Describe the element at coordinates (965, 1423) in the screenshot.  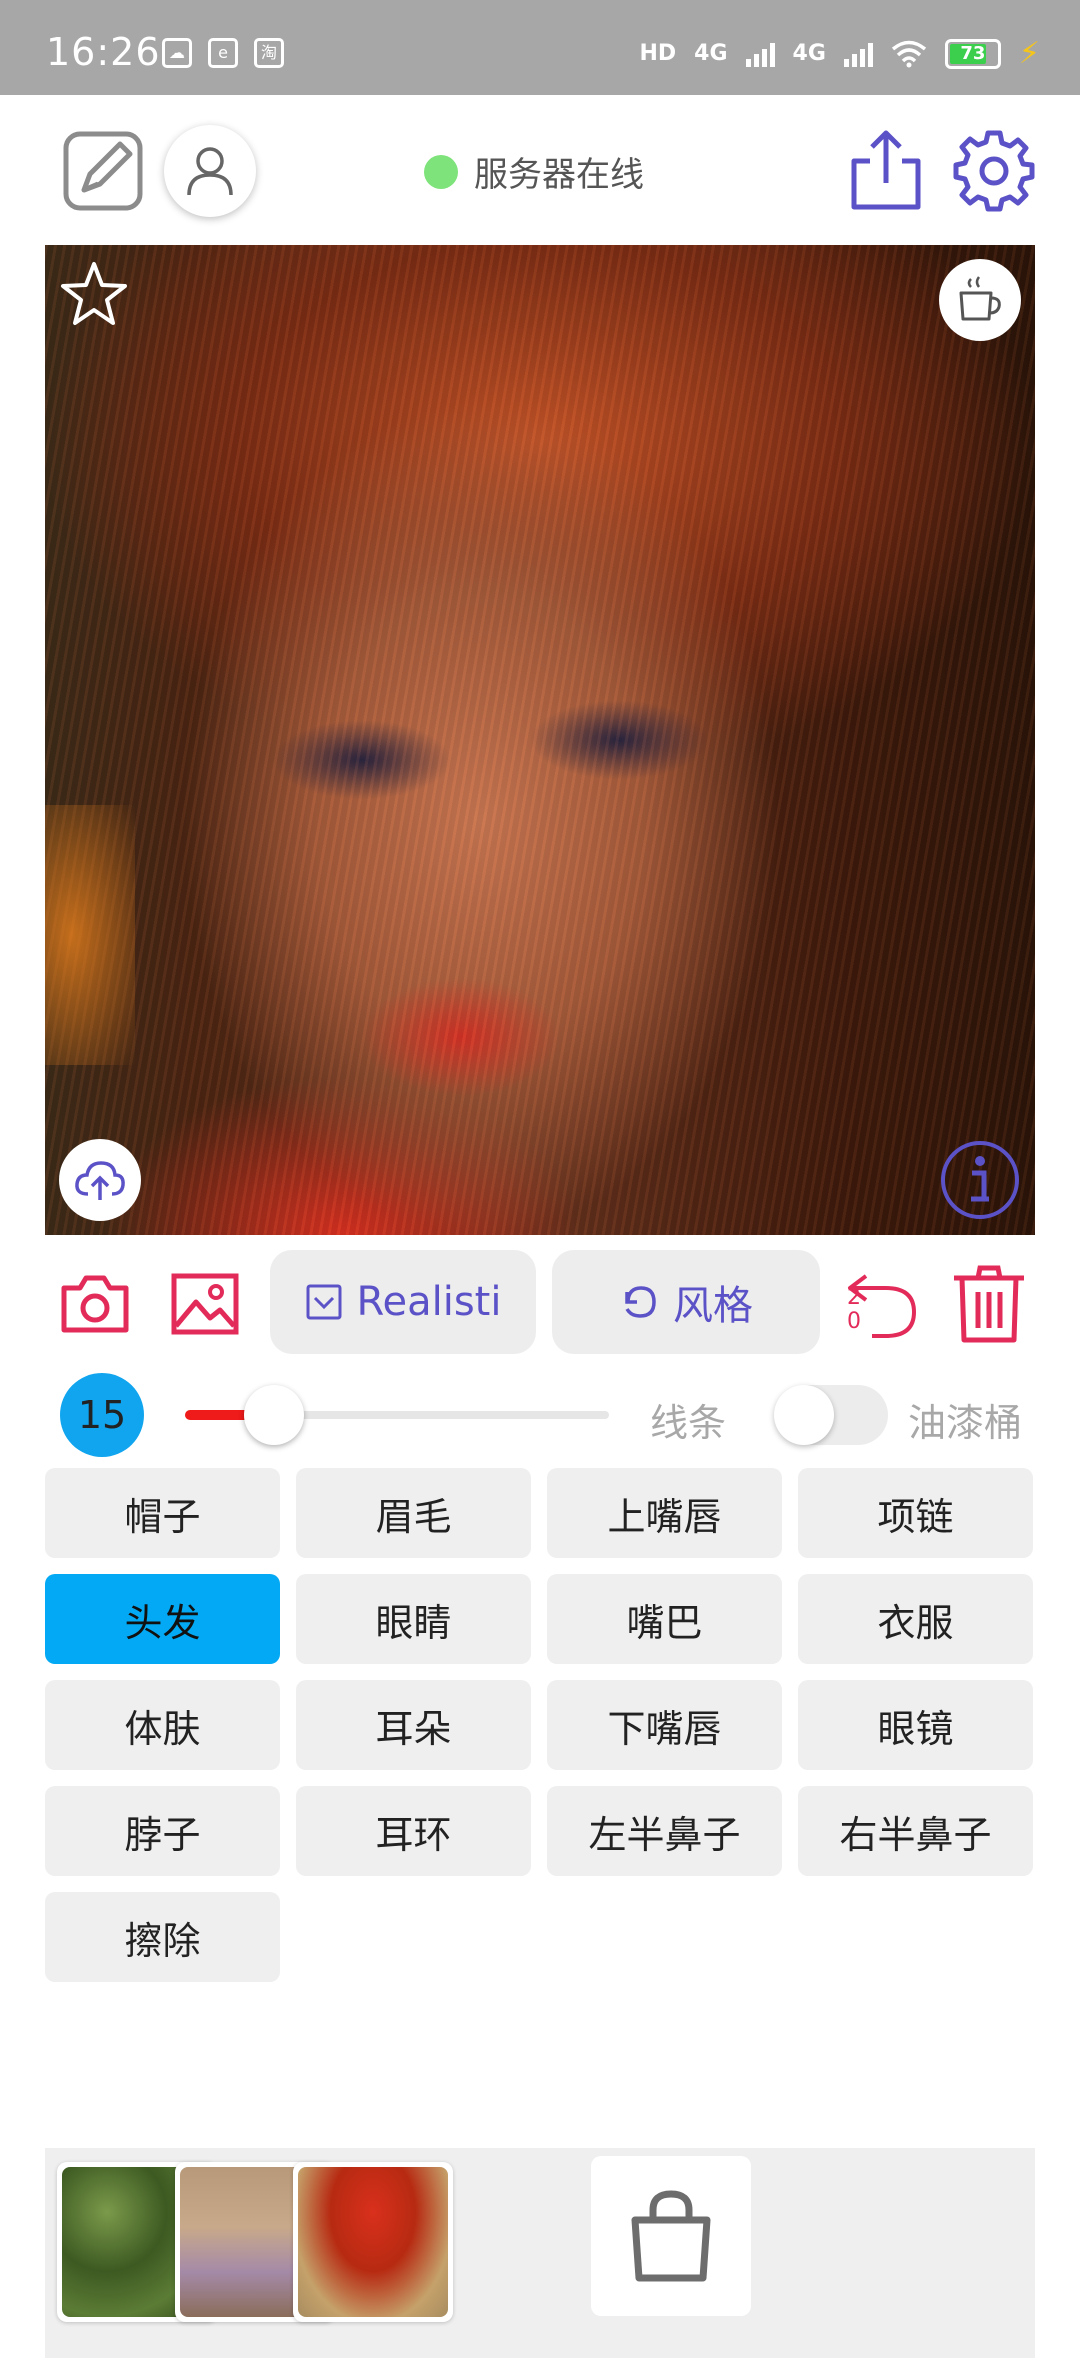
I see `paint-bucket-label: 油漆桶` at that location.